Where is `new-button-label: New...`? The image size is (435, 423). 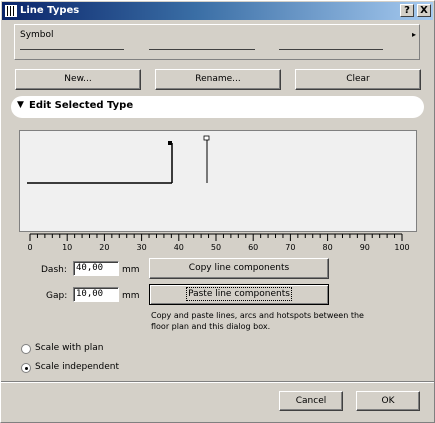
new-button-label: New... is located at coordinates (78, 79).